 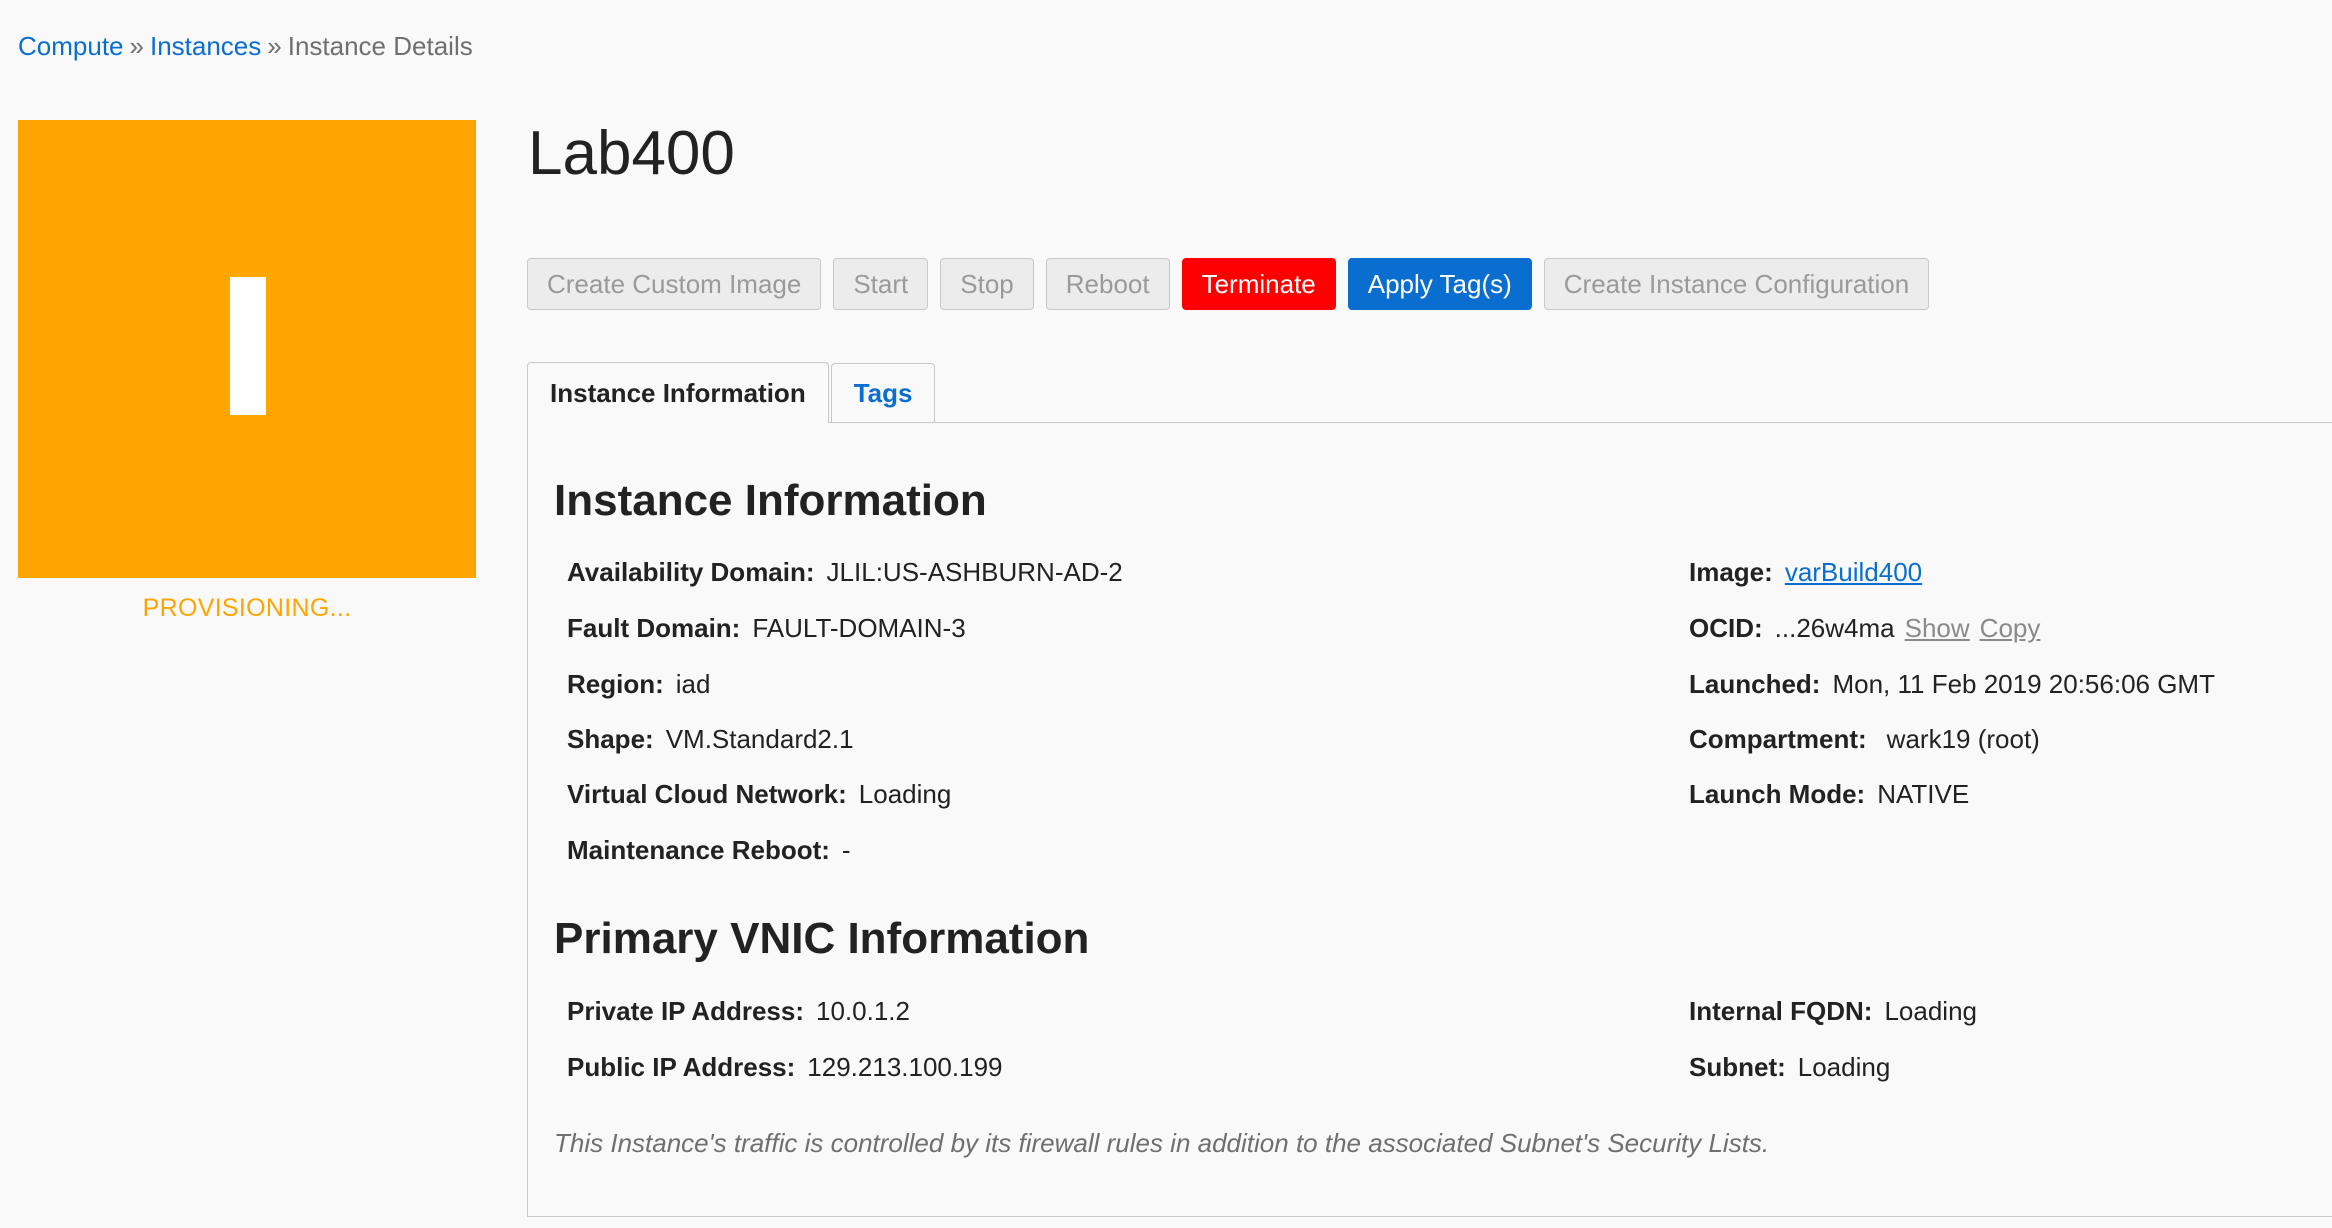 What do you see at coordinates (759, 739) in the screenshot?
I see `field-value: VM.Standard2.1` at bounding box center [759, 739].